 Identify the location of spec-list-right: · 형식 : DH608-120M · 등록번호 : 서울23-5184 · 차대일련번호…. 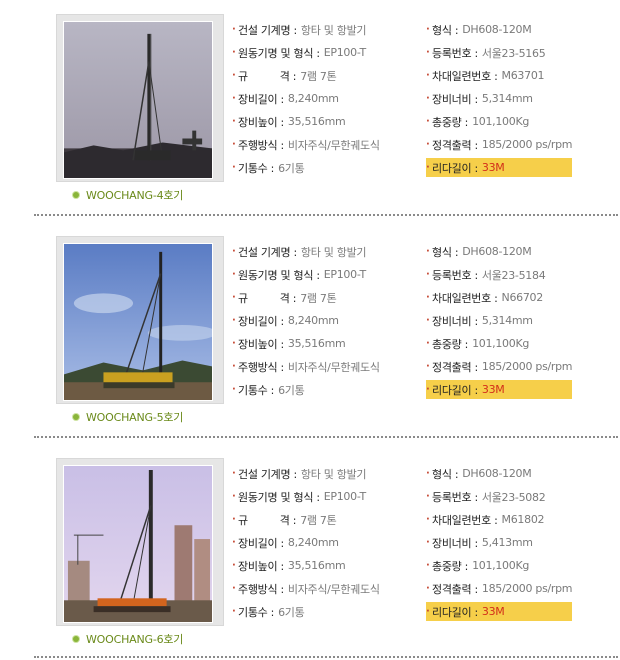
(501, 322).